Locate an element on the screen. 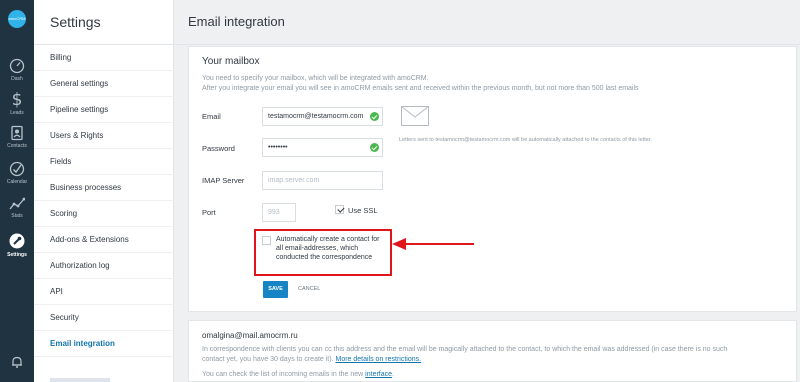  settings-item-addons: Add-ons & Extensions is located at coordinates (104, 240).